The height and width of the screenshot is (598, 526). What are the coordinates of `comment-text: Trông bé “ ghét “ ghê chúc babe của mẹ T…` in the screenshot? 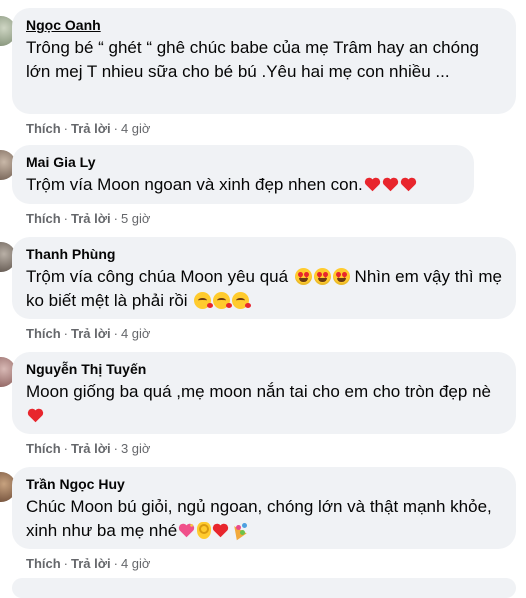 It's located at (252, 59).